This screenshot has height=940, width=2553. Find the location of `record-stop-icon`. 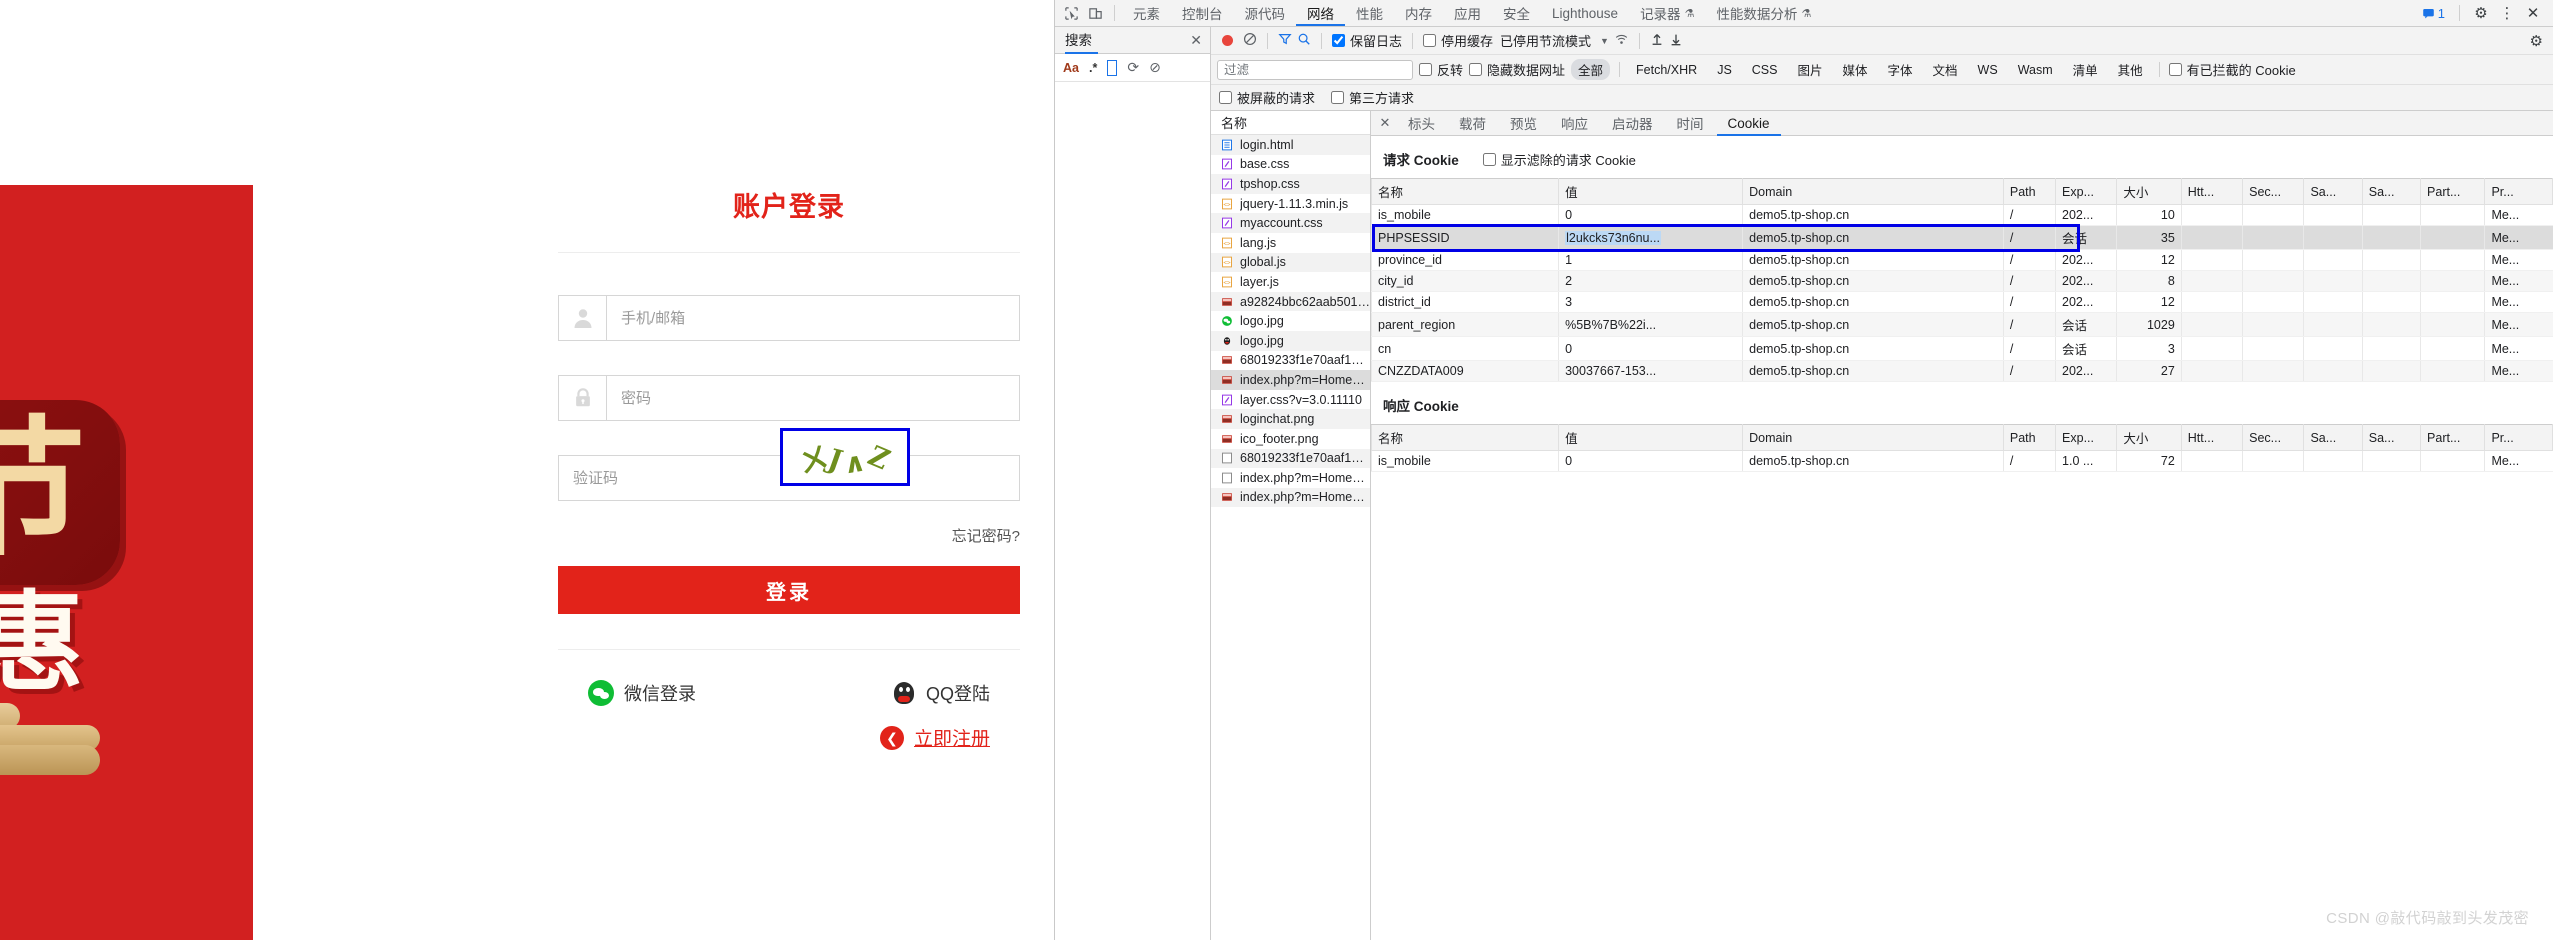

record-stop-icon is located at coordinates (1227, 40).